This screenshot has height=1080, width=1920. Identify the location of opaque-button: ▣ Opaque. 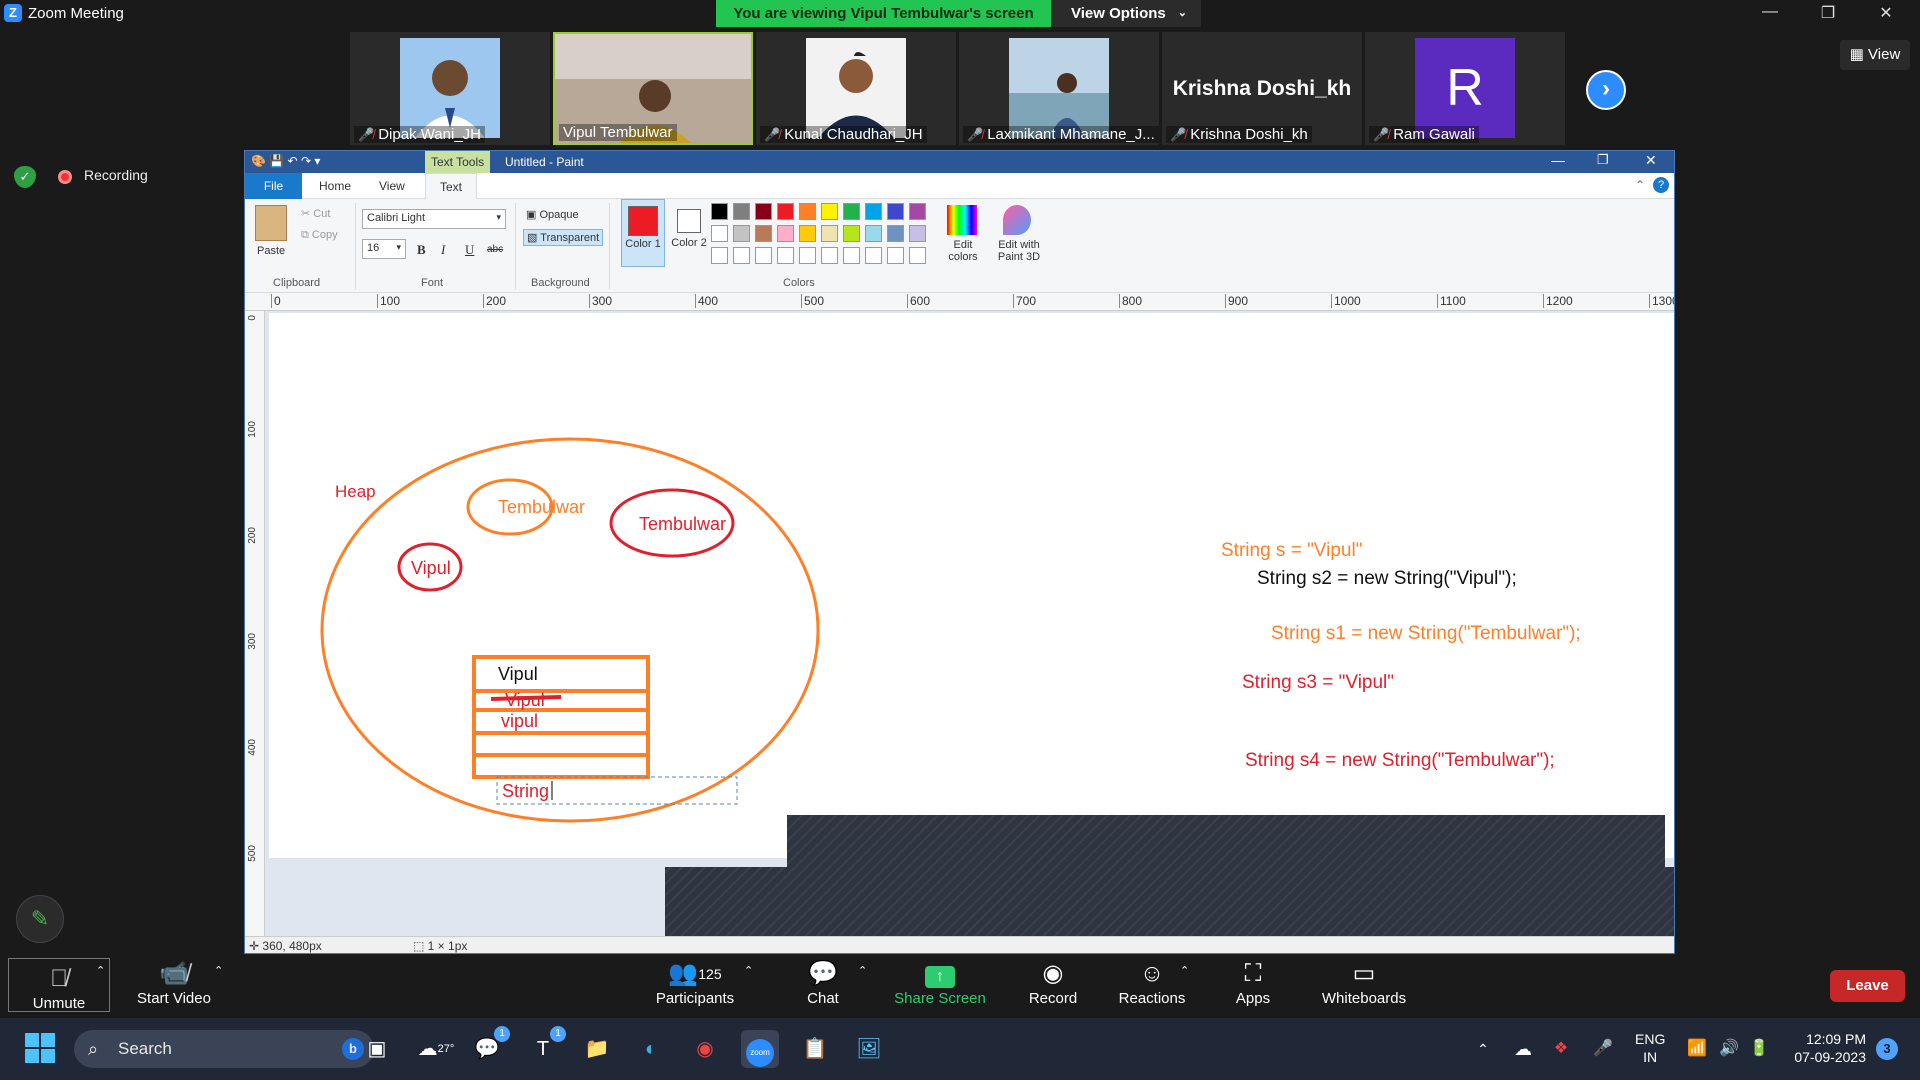
(552, 214).